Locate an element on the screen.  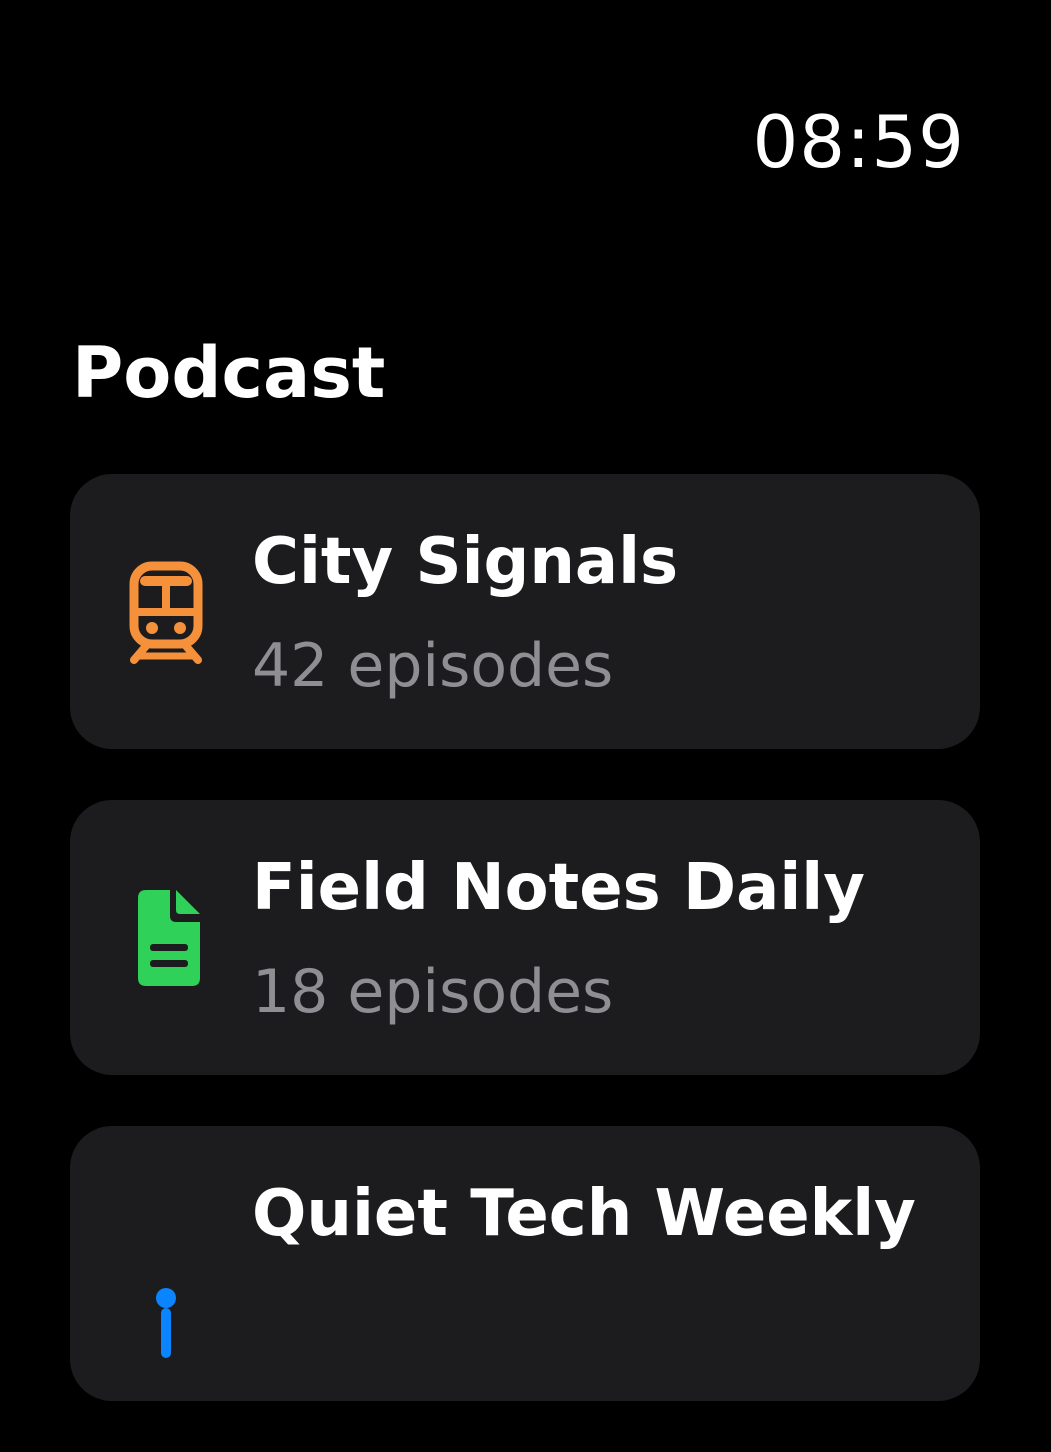
podcast-episode-count: 42 episodes is located at coordinates (433, 666).